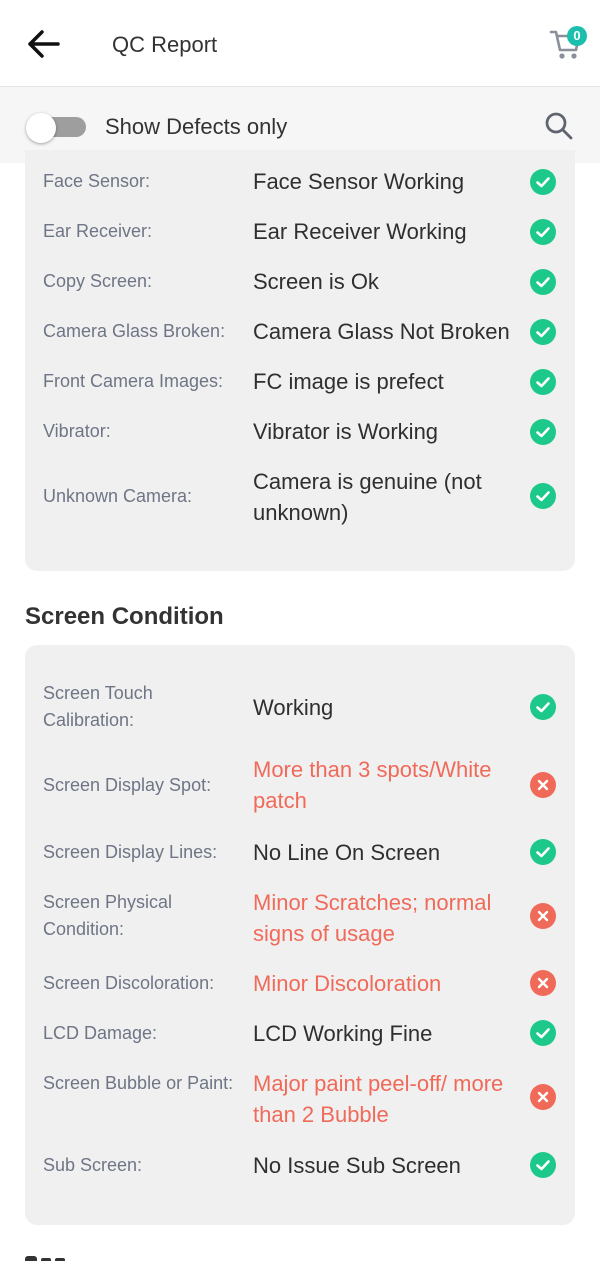 The image size is (600, 1261). I want to click on qc-label: LCD Damage:, so click(100, 1033).